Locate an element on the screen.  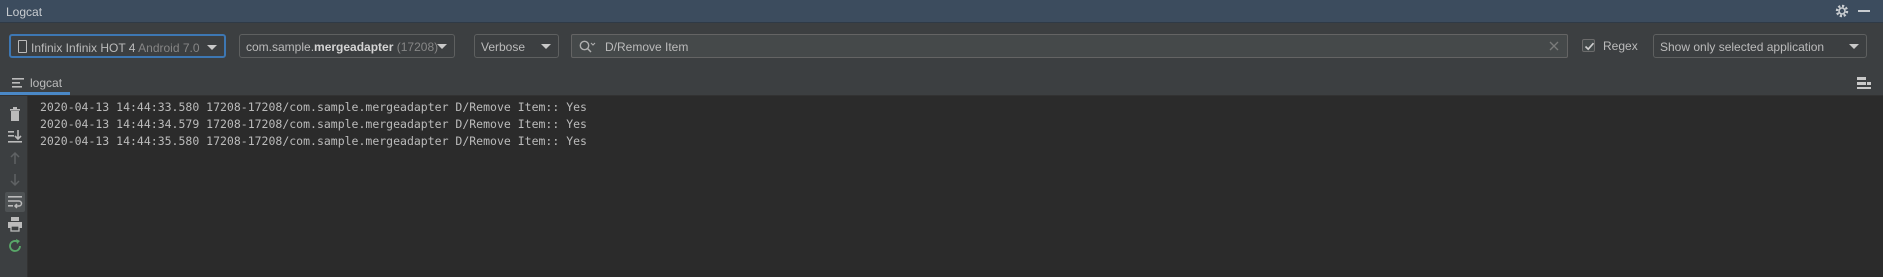
close-icon is located at coordinates (1554, 46).